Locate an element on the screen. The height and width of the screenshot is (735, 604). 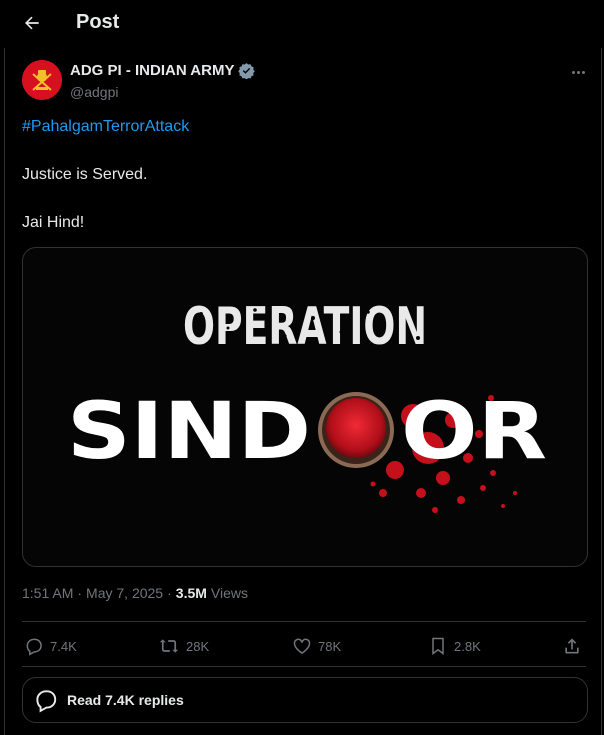
repost-count: 28K is located at coordinates (198, 646).